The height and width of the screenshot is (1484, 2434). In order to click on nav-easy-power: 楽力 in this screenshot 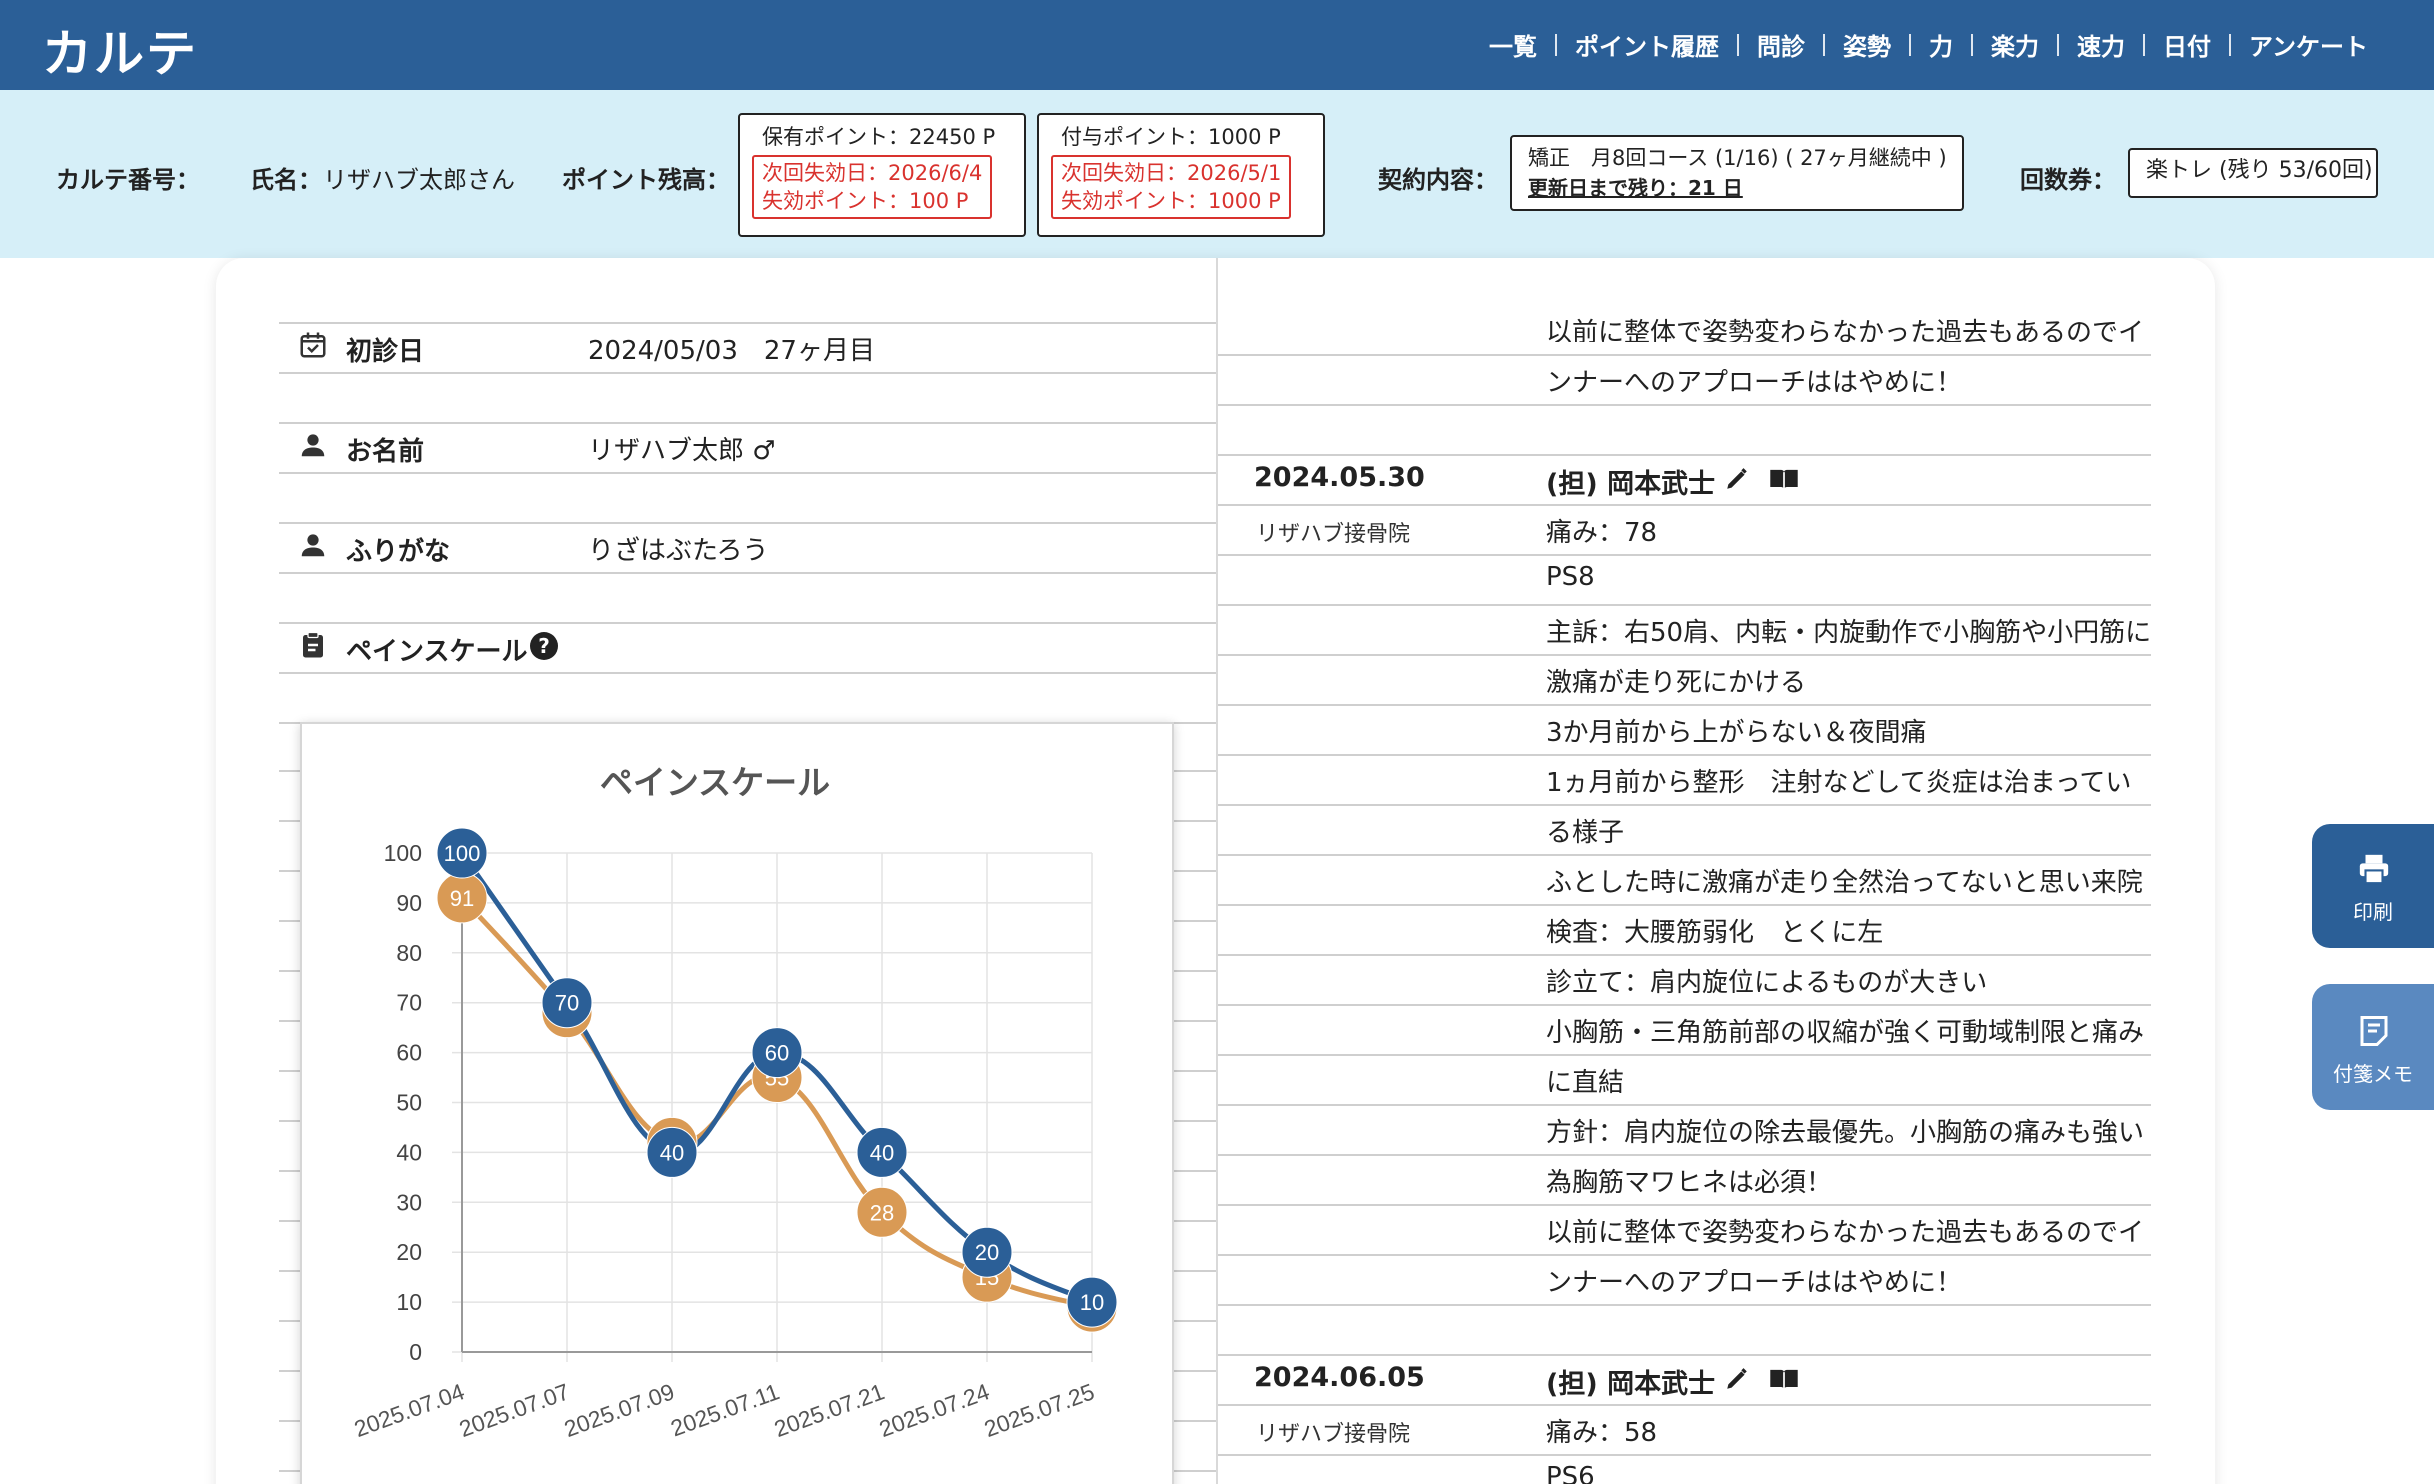, I will do `click(2015, 44)`.